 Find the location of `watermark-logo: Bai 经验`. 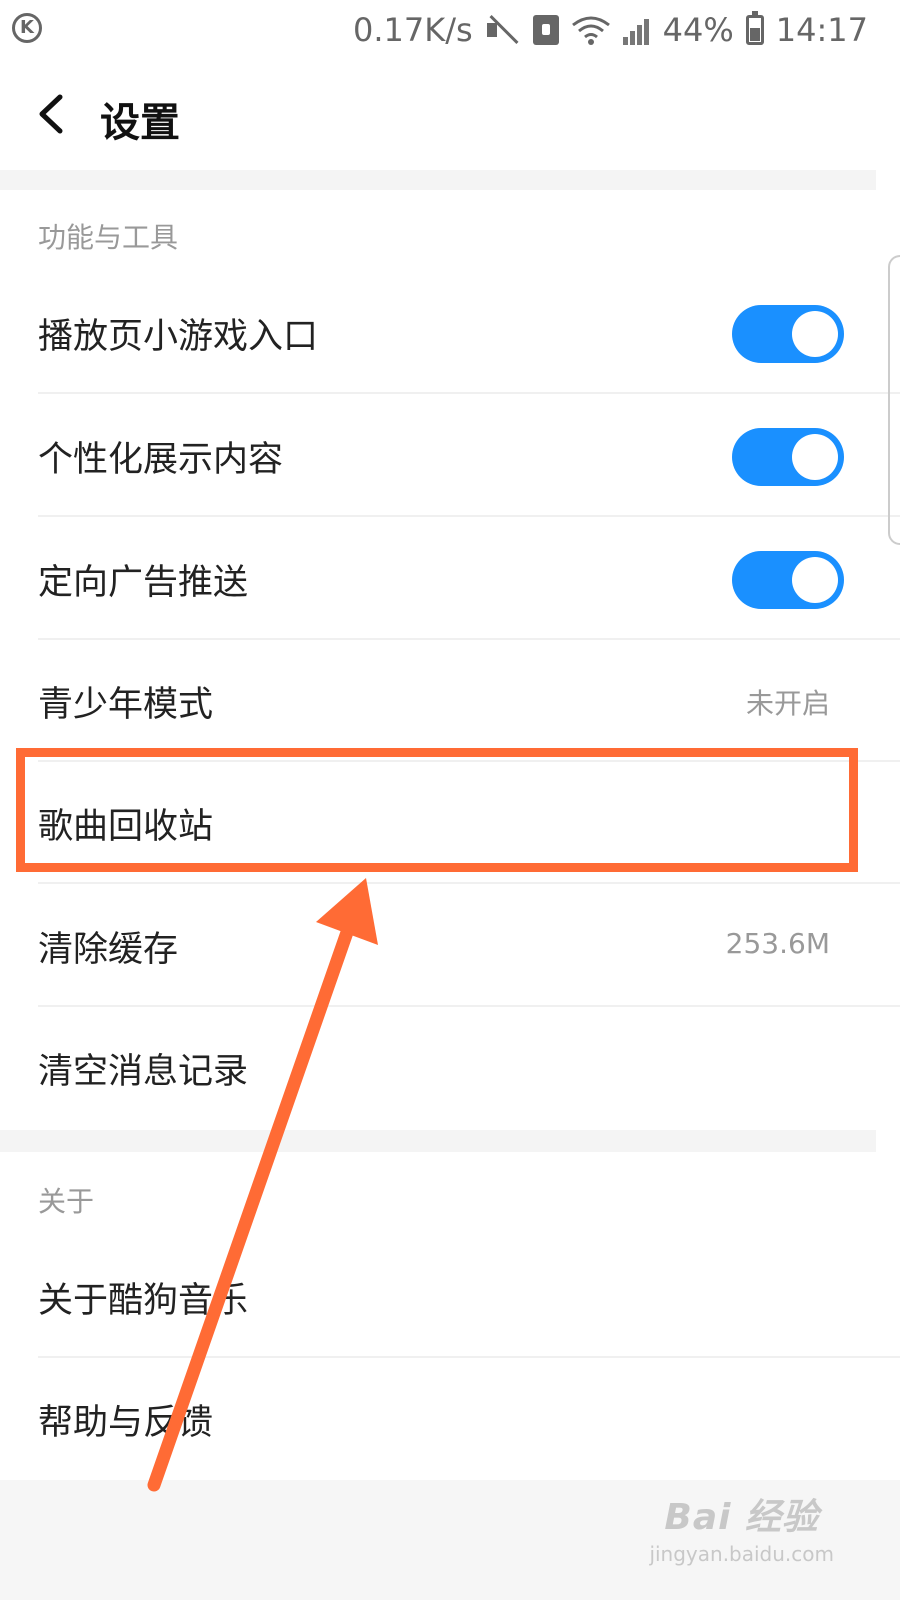

watermark-logo: Bai 经验 is located at coordinates (742, 1517).